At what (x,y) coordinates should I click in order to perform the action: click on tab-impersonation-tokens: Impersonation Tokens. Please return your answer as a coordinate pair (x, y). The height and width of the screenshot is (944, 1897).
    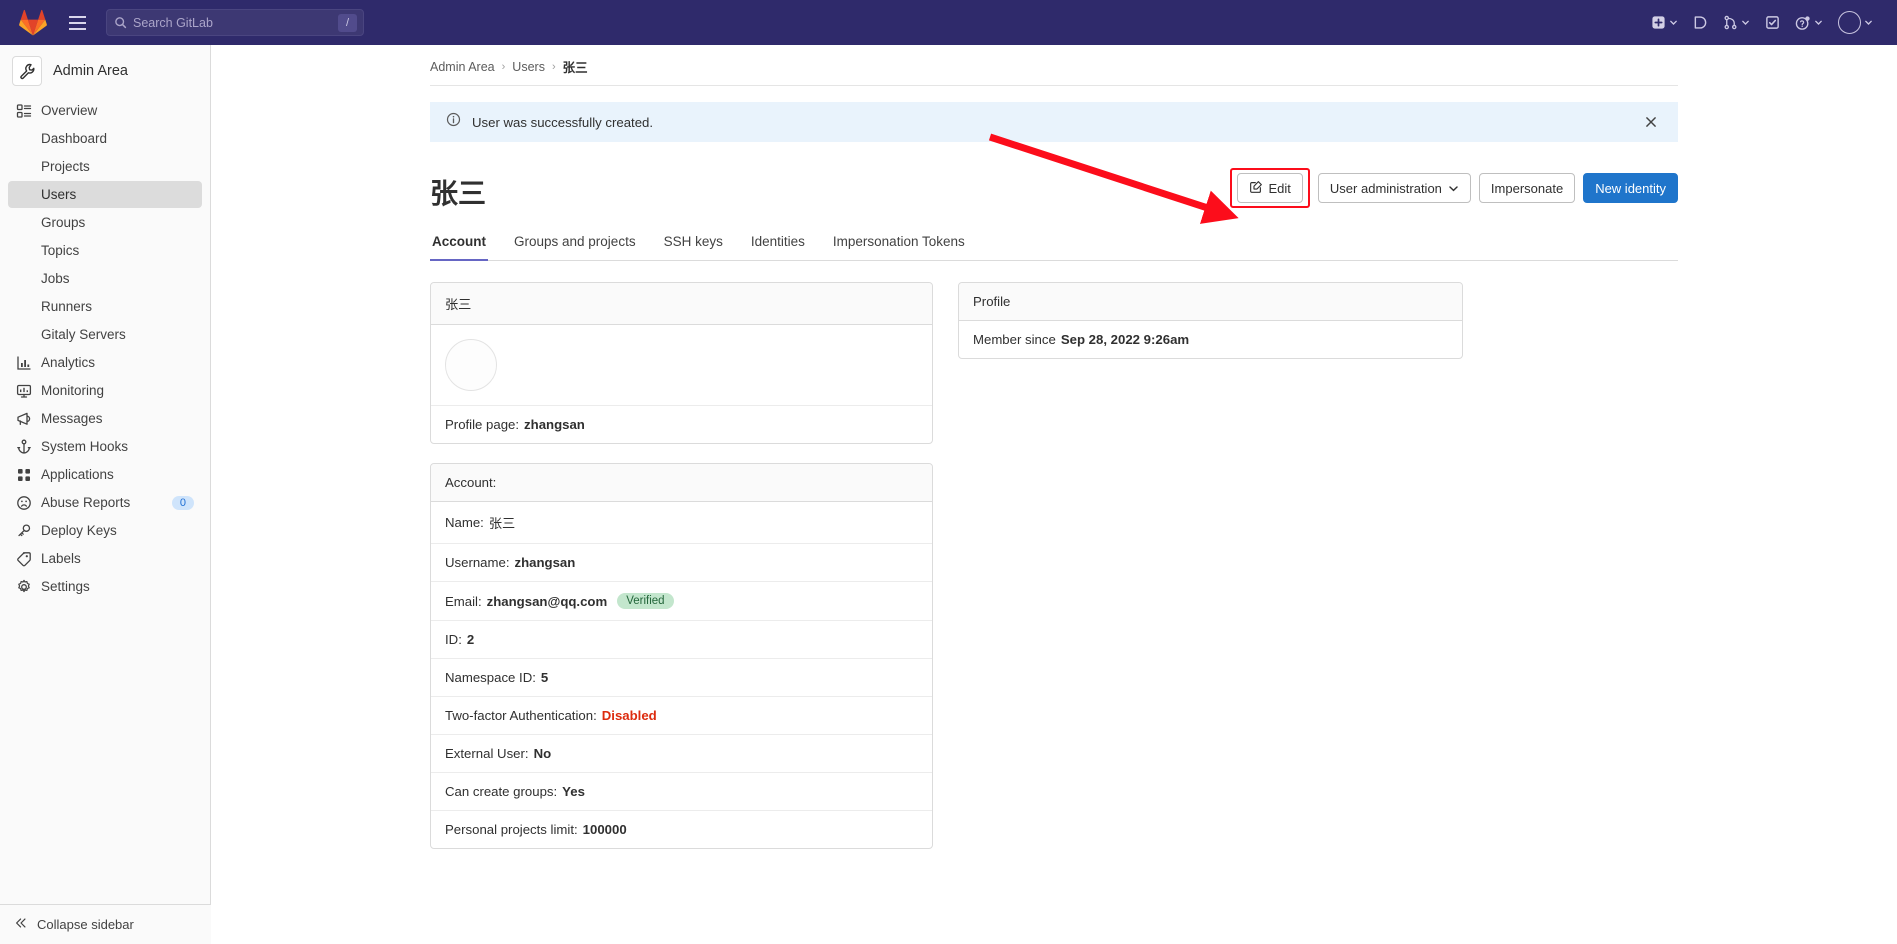
    Looking at the image, I should click on (899, 243).